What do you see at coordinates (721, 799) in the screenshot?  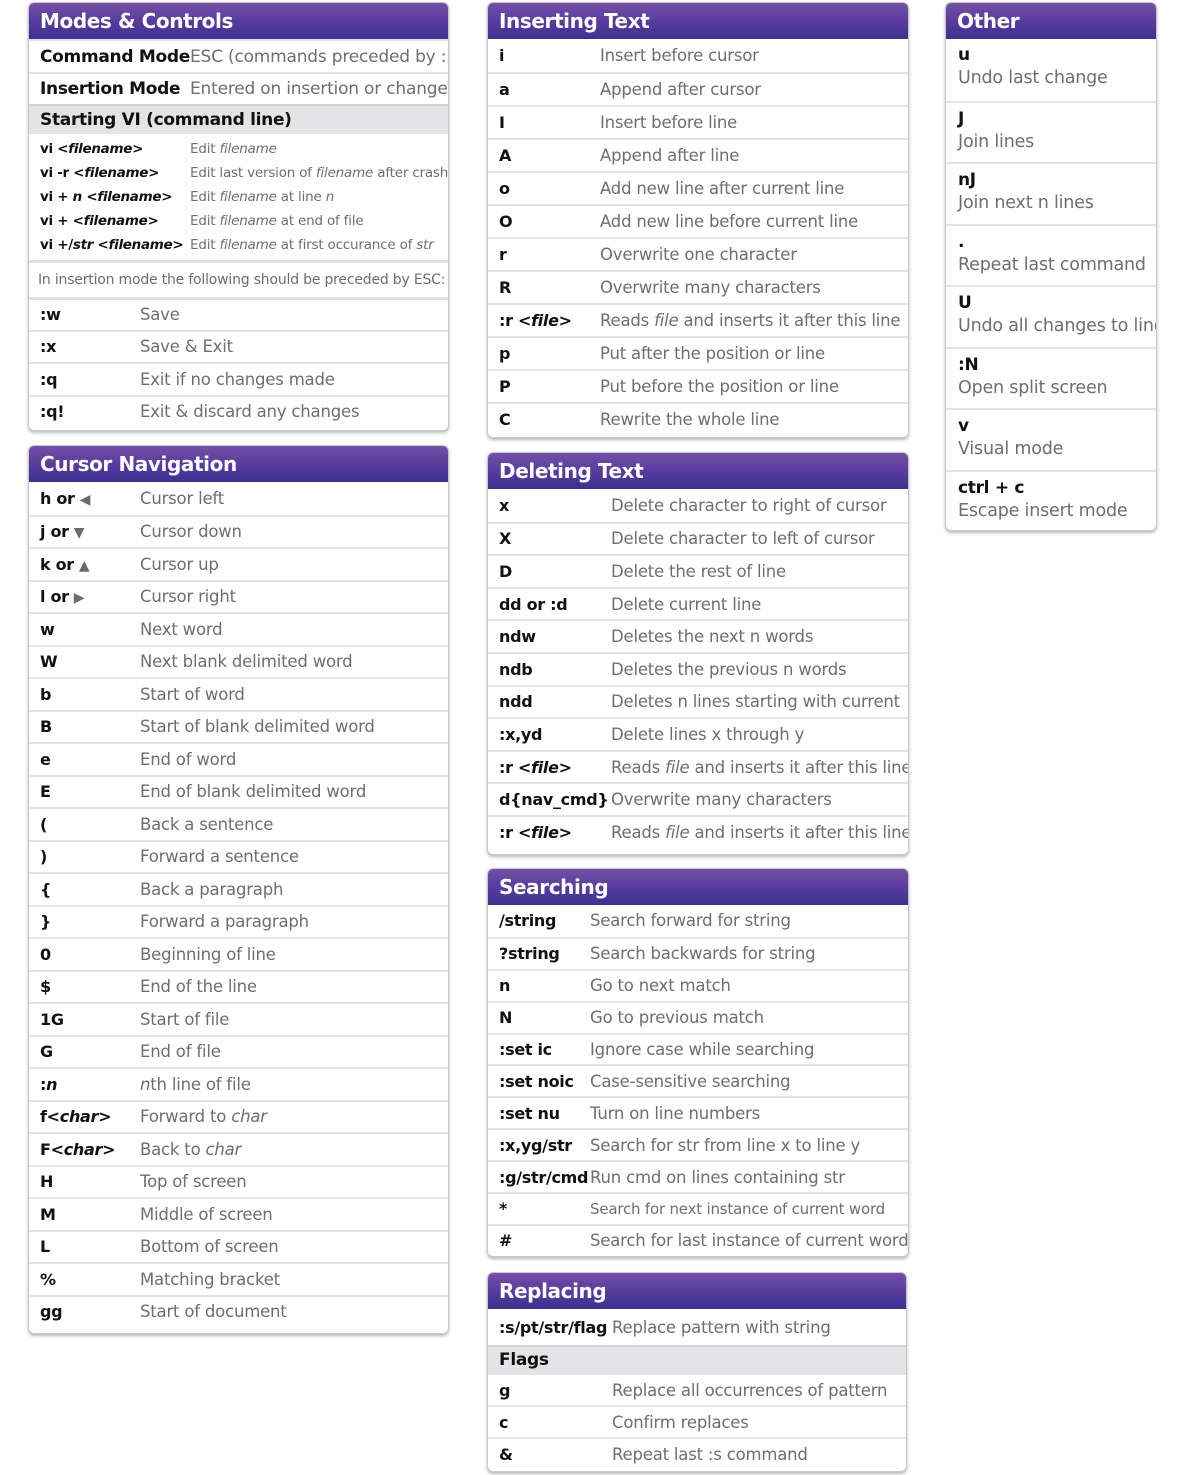 I see `command-description: Overwrite many characters` at bounding box center [721, 799].